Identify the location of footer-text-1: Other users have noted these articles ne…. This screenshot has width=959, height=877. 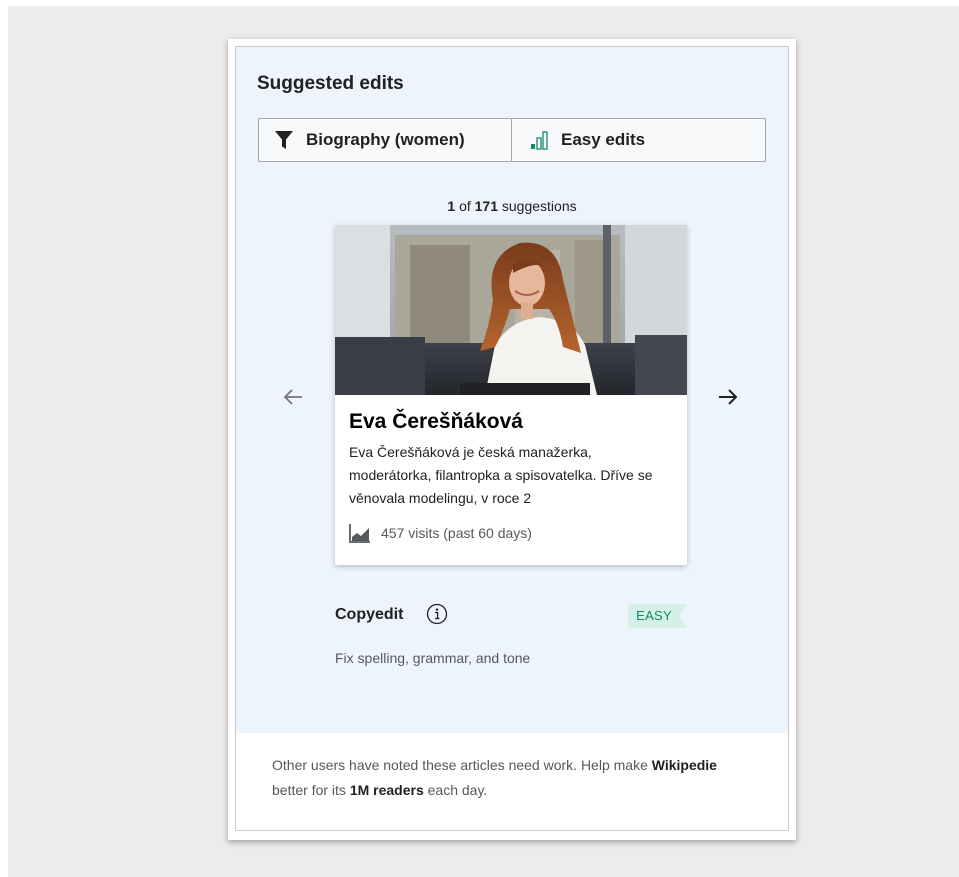
(462, 765).